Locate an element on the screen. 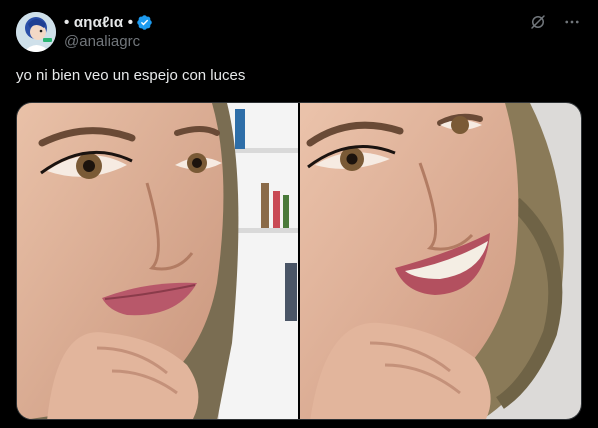 The width and height of the screenshot is (598, 428). author-name-row: • αηαℓια • is located at coordinates (108, 22).